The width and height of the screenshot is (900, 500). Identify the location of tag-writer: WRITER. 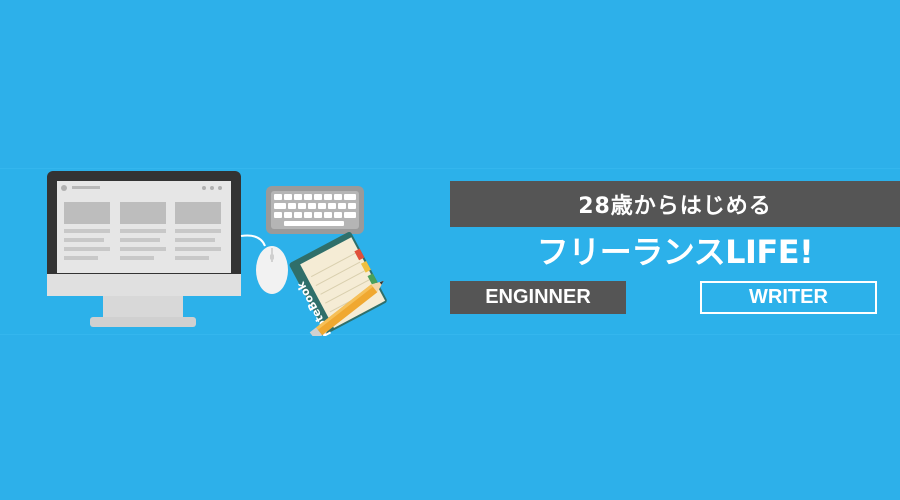
(788, 297).